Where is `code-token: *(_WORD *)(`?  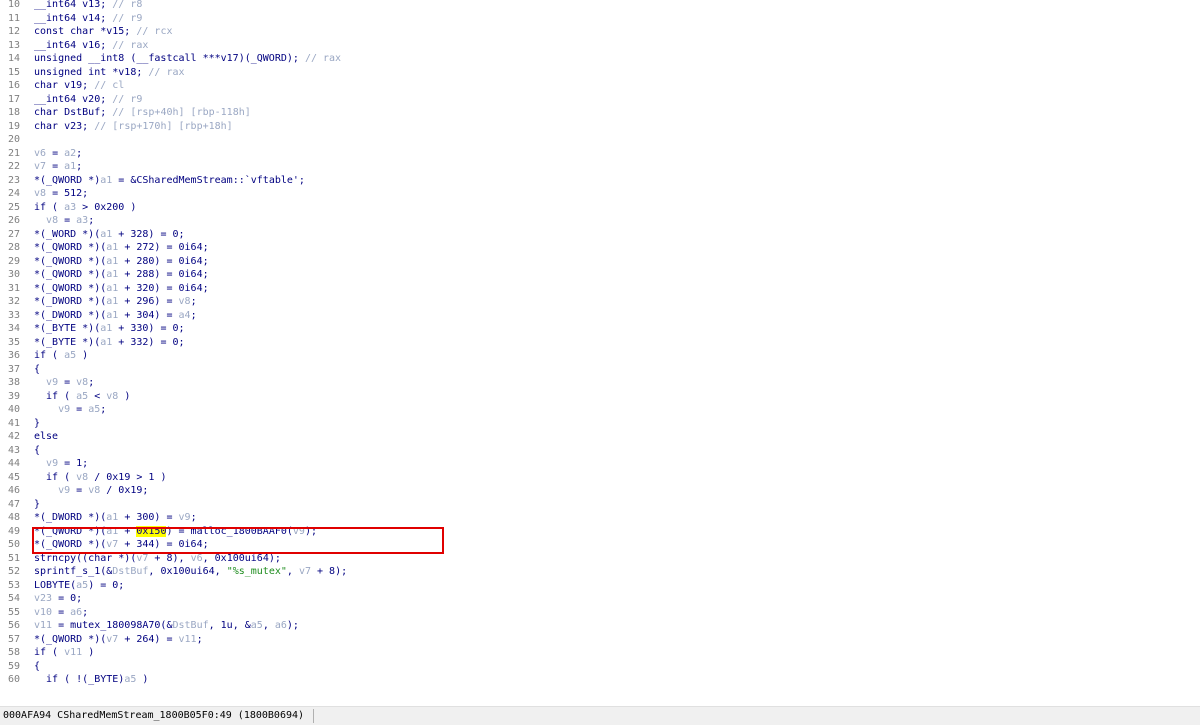
code-token: *(_WORD *)( is located at coordinates (67, 234).